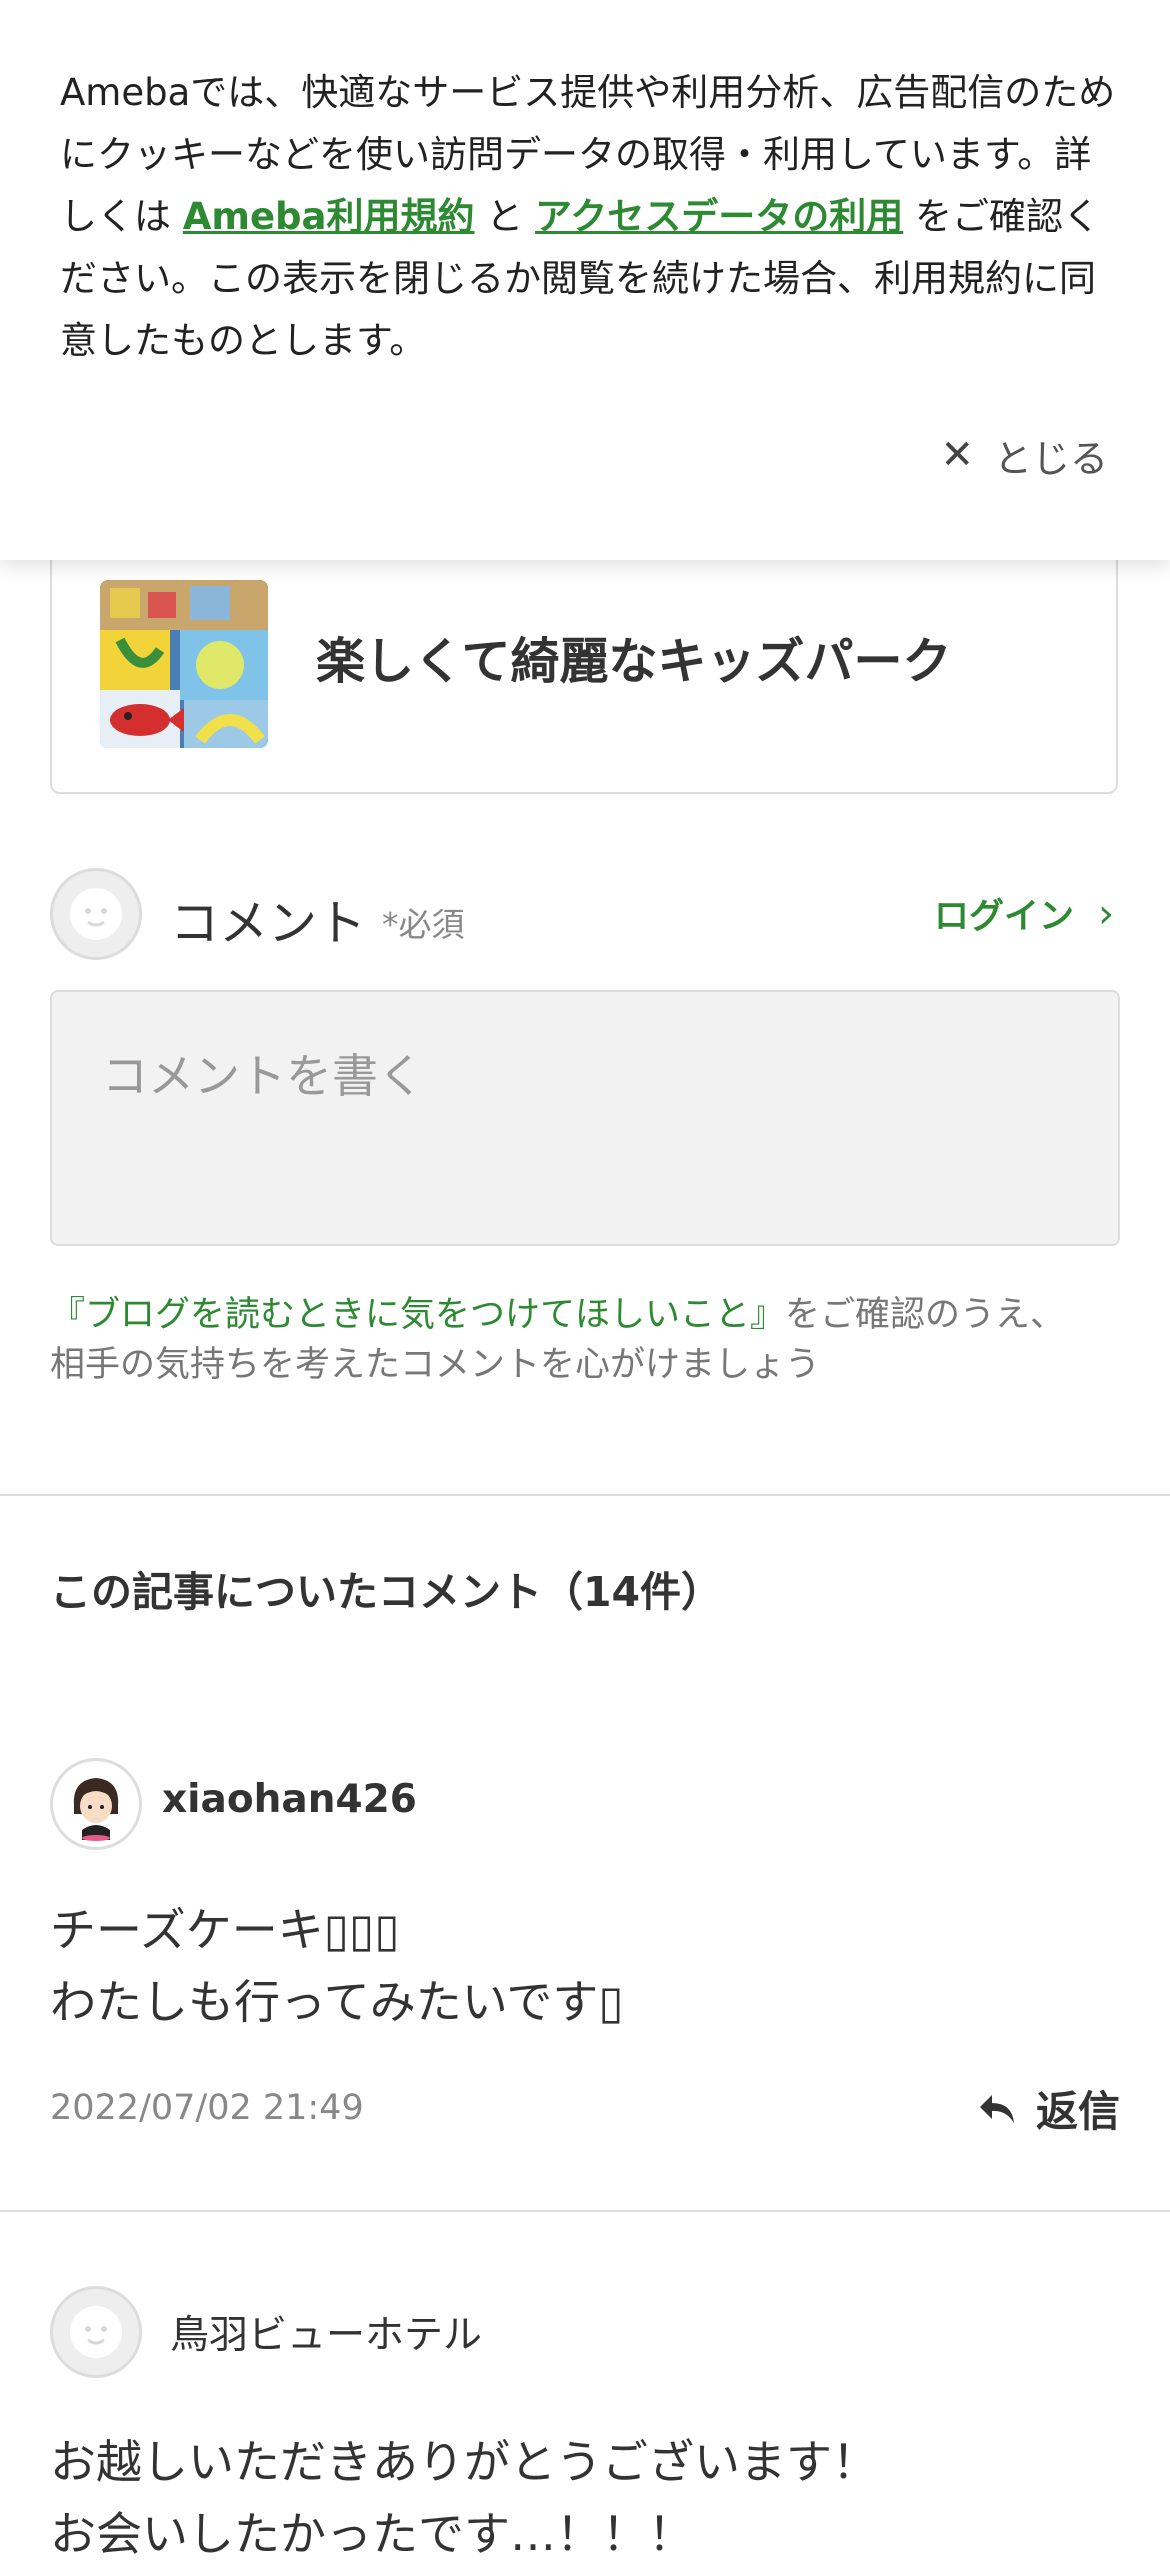 The height and width of the screenshot is (2570, 1170). Describe the element at coordinates (184, 664) in the screenshot. I see `article-thumbnail` at that location.